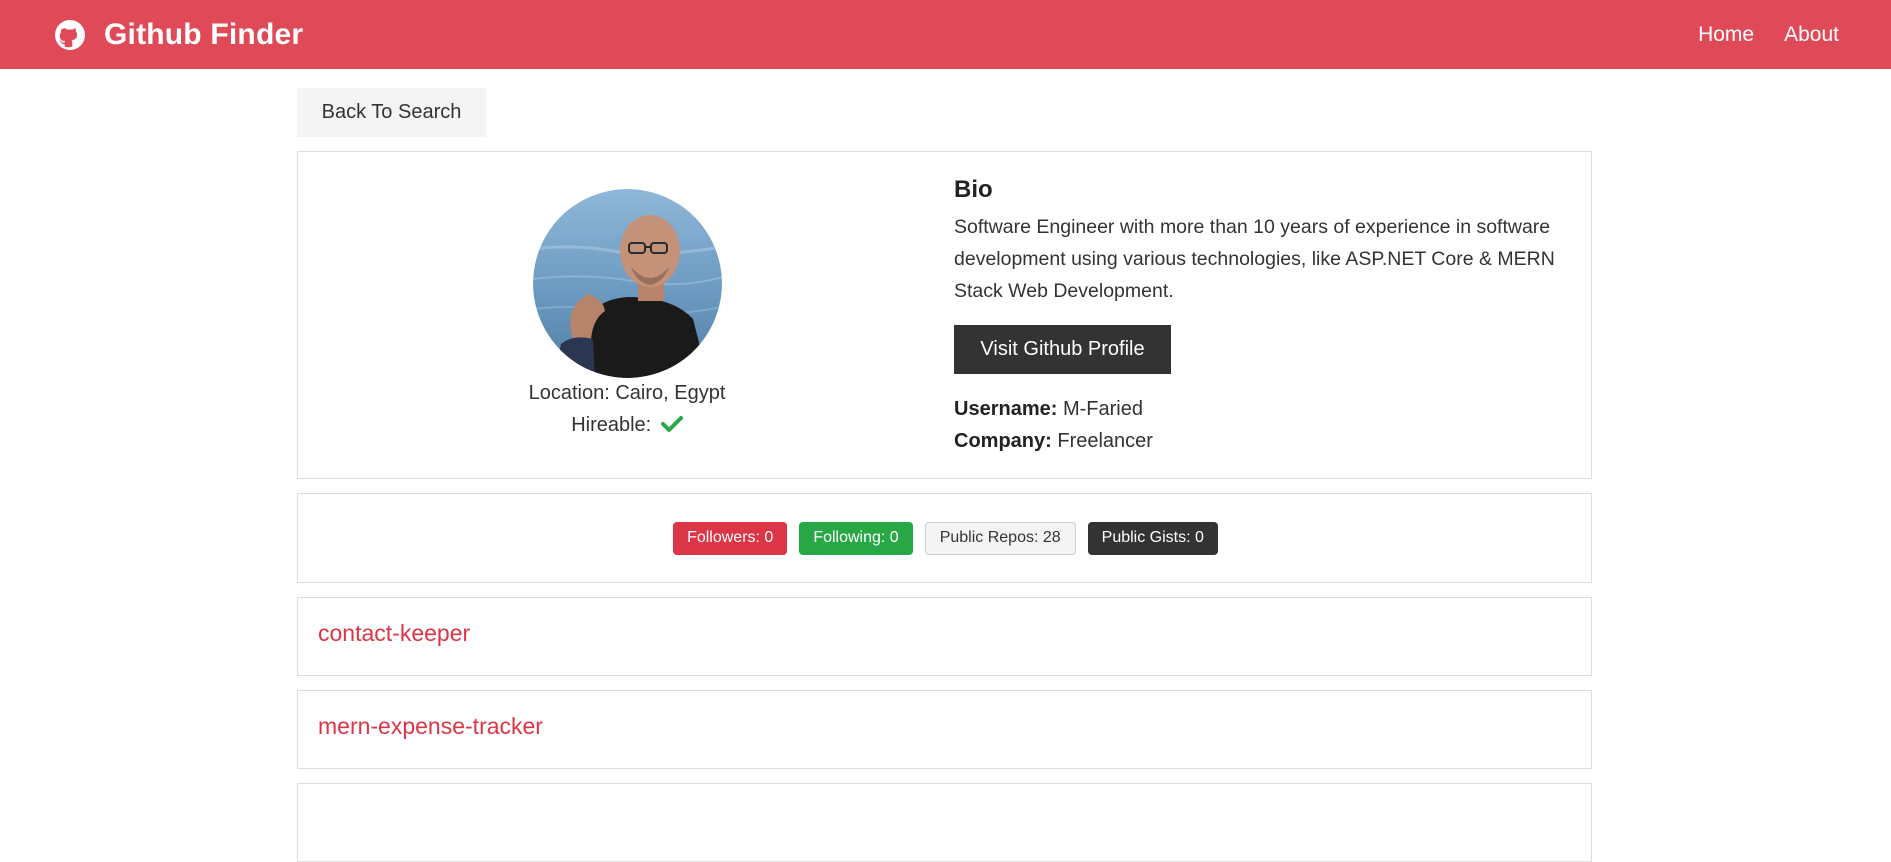 Image resolution: width=1891 pixels, height=862 pixels. What do you see at coordinates (1768, 35) in the screenshot?
I see `nav-links: Home About` at bounding box center [1768, 35].